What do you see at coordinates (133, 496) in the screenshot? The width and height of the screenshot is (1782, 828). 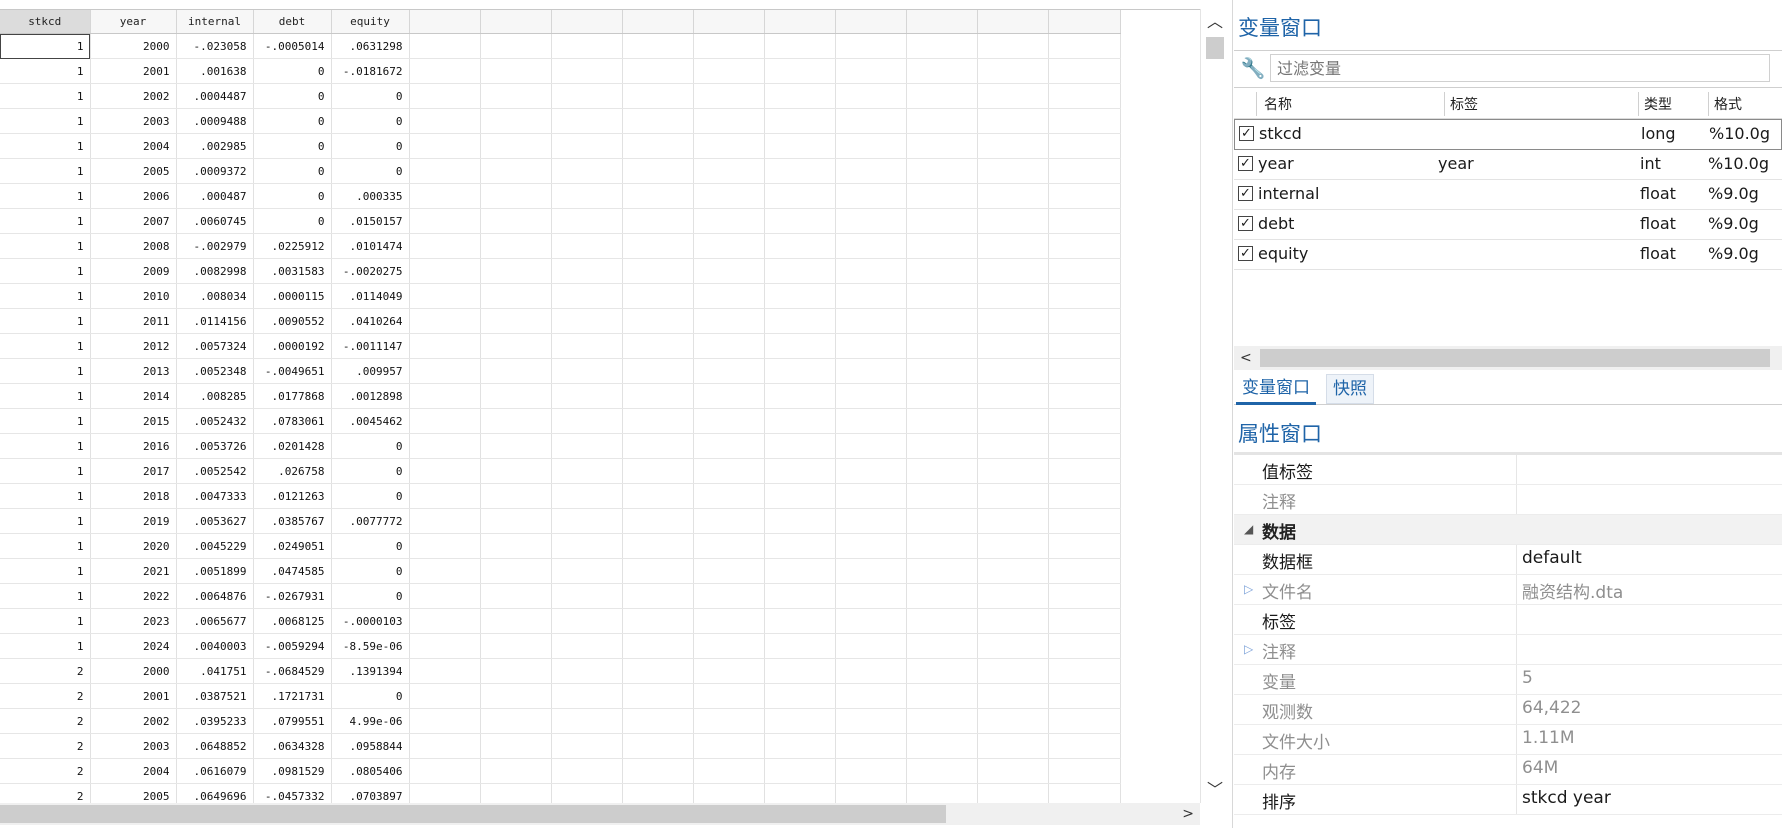 I see `cell-year: 2018` at bounding box center [133, 496].